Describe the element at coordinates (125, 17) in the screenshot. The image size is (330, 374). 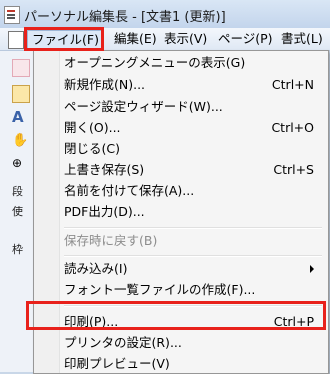
I see `window-title: パーソナル編集長 - [文書1 (更新)]` at that location.